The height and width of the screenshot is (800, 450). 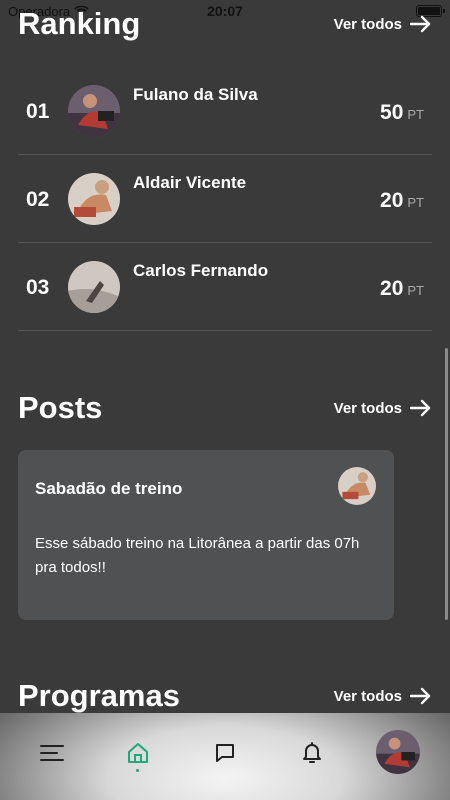 I want to click on scrollbar, so click(x=446, y=484).